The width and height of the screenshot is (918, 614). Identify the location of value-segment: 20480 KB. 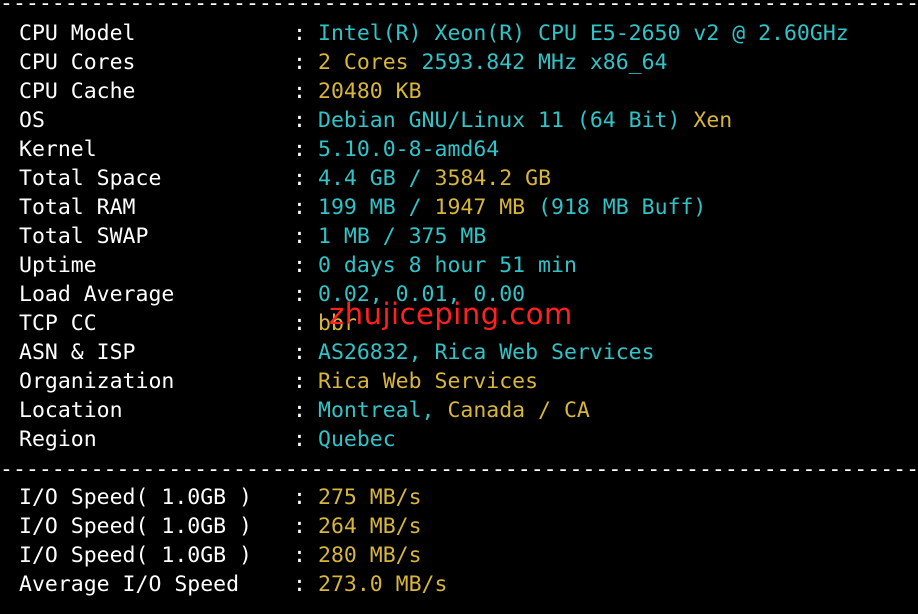
(370, 91).